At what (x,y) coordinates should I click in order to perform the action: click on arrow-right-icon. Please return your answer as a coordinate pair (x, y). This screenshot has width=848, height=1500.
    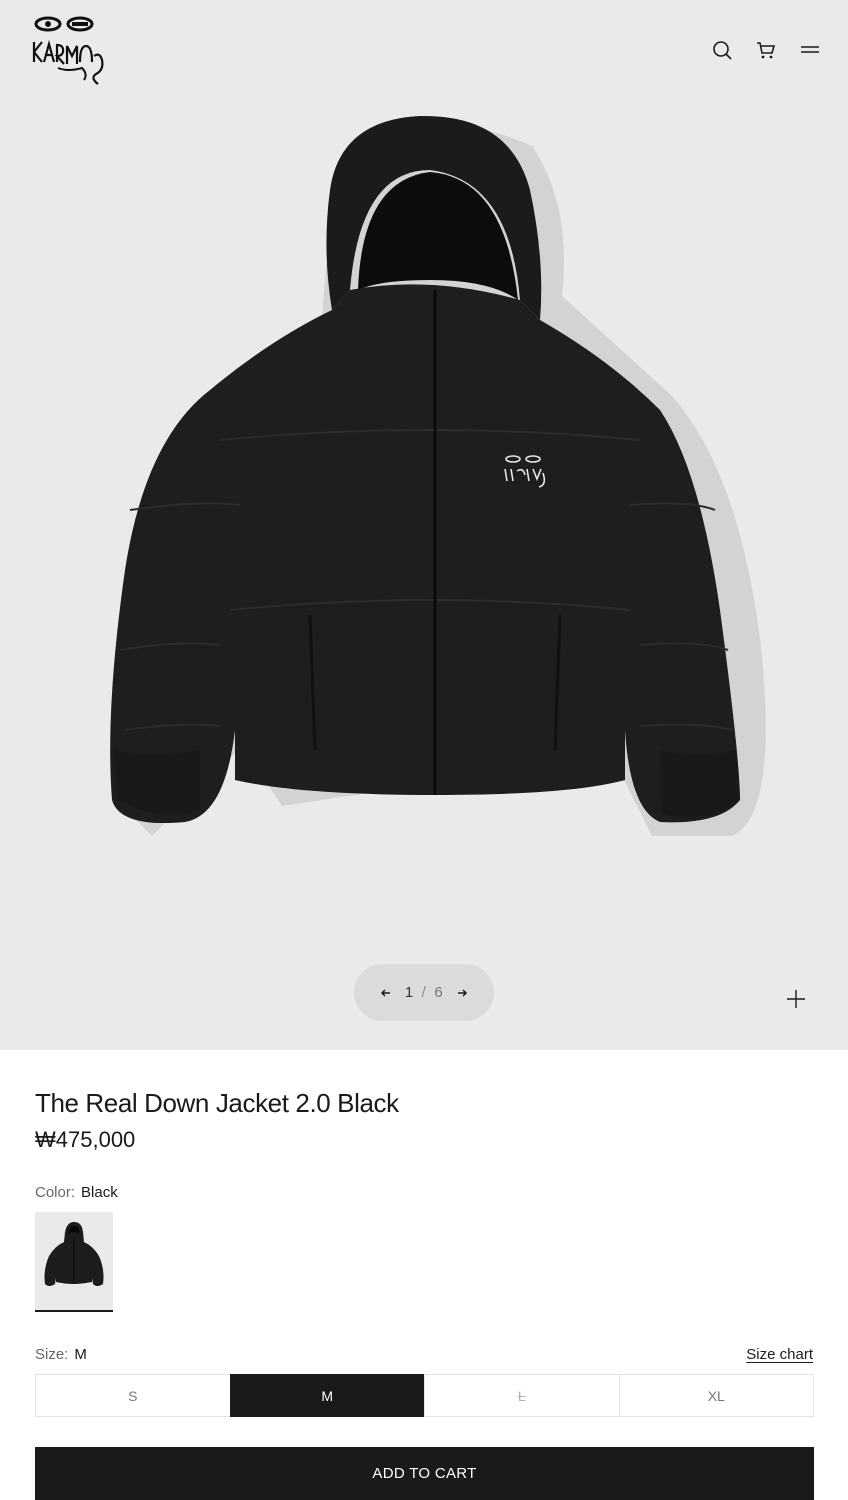
    Looking at the image, I should click on (462, 993).